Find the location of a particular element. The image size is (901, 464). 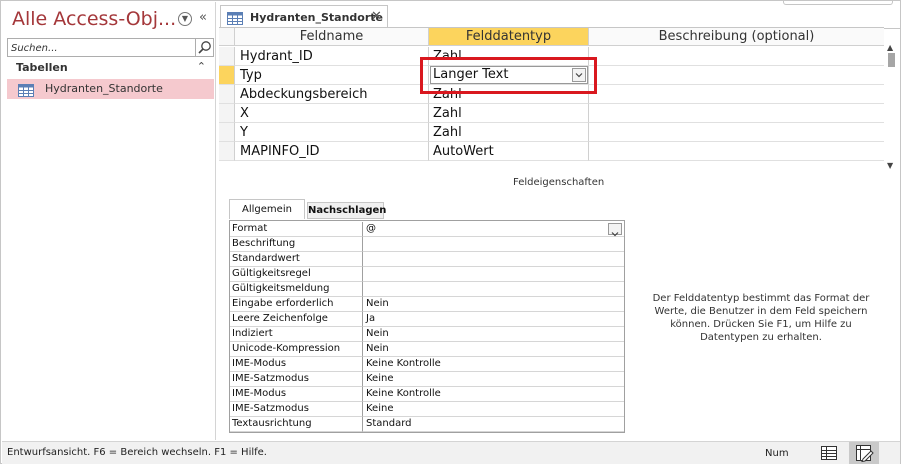

search-icon is located at coordinates (204, 47).